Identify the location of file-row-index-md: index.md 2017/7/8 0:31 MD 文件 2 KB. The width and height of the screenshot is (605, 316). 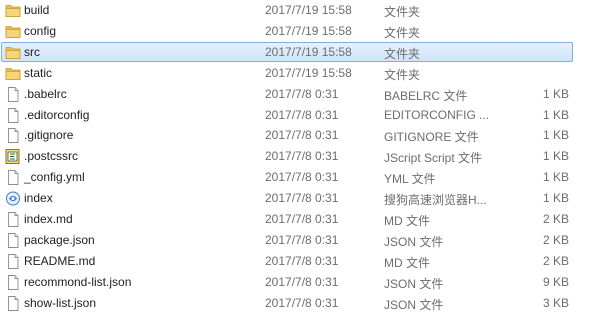
(287, 219).